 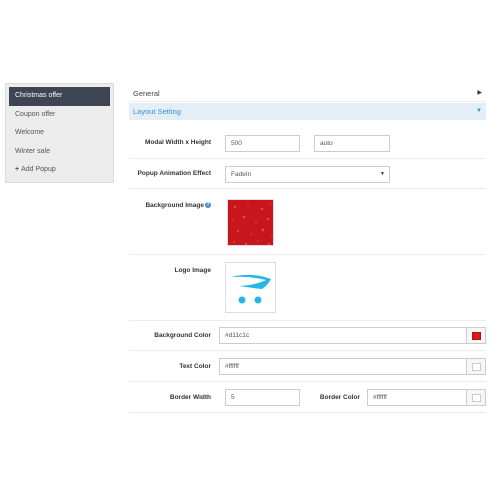 What do you see at coordinates (339, 397) in the screenshot?
I see `border-color-label: Border Color` at bounding box center [339, 397].